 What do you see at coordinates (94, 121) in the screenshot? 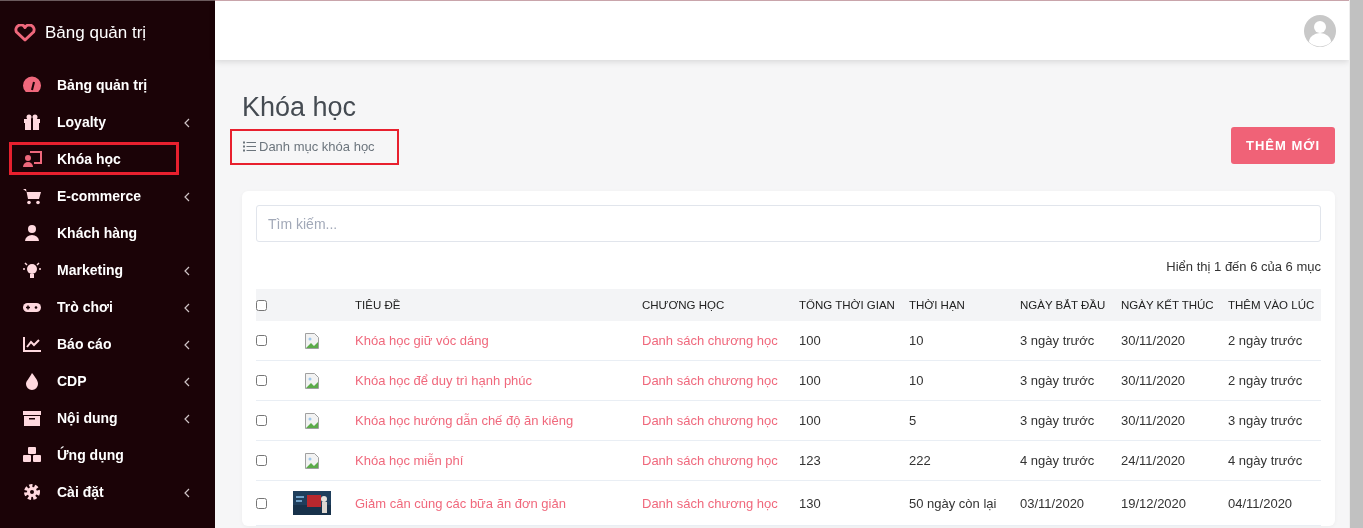
I see `sidebar-item: Loyalty` at bounding box center [94, 121].